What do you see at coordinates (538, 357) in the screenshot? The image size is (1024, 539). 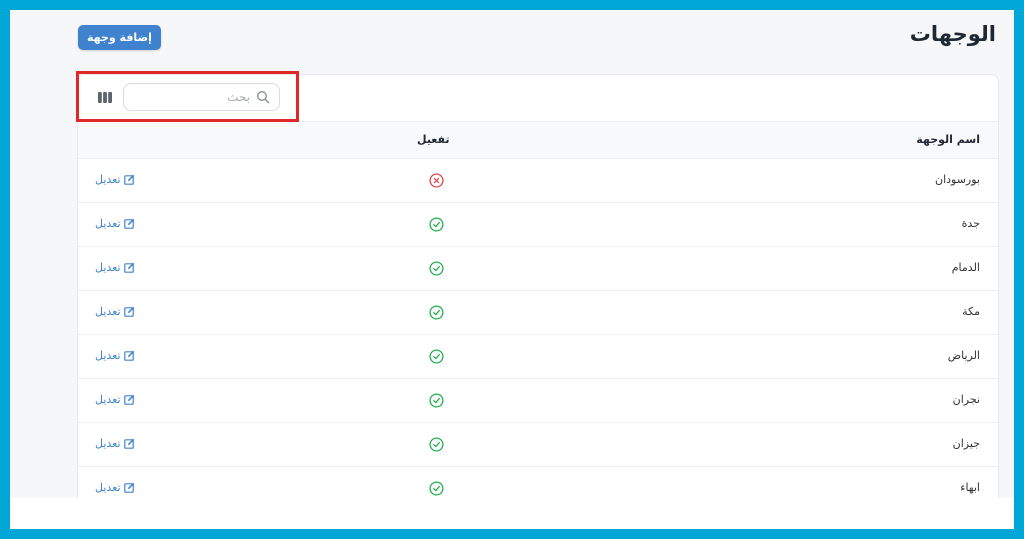 I see `table-row: الرياض تعديل` at bounding box center [538, 357].